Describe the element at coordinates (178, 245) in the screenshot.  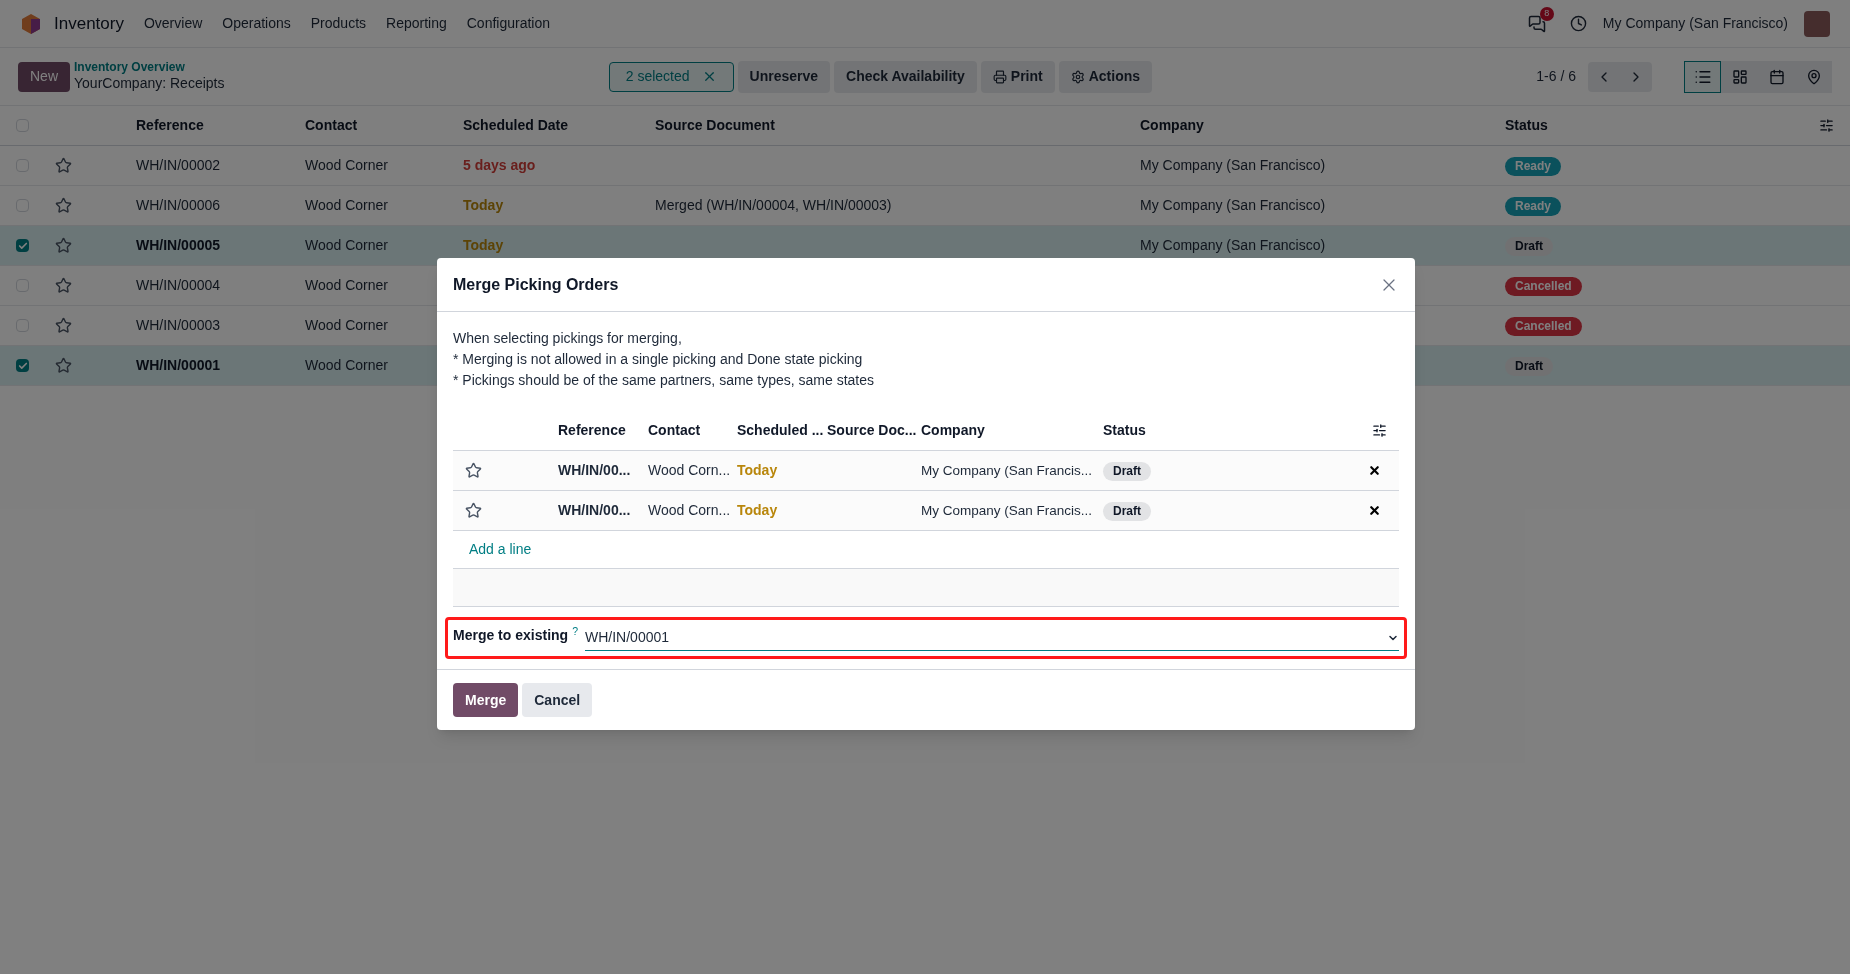
I see `reference-cell: WH/IN/00005` at that location.